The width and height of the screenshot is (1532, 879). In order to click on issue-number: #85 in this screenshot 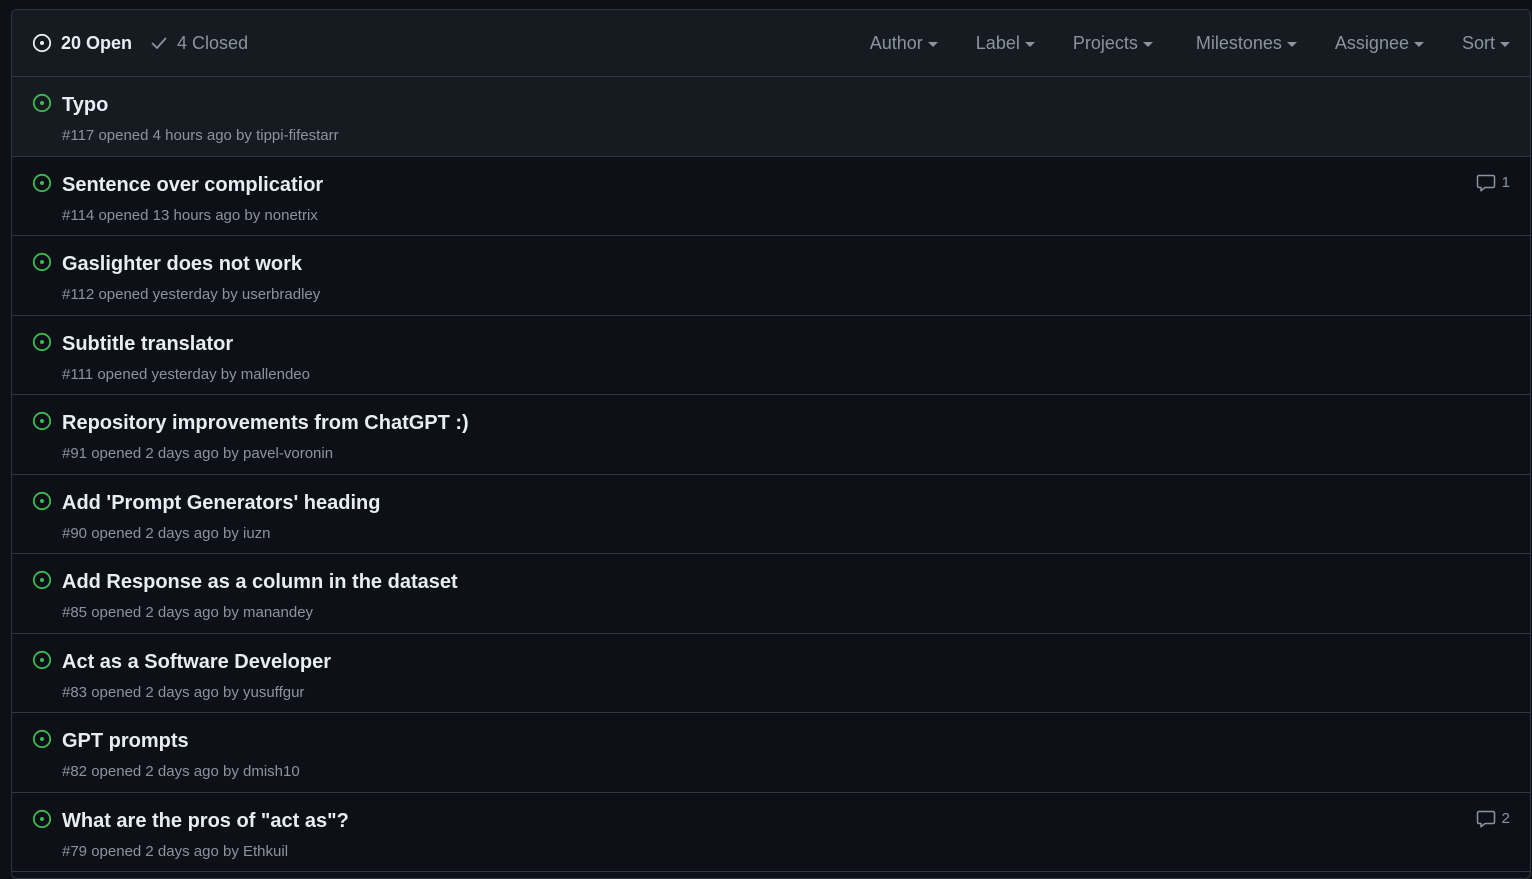, I will do `click(75, 612)`.